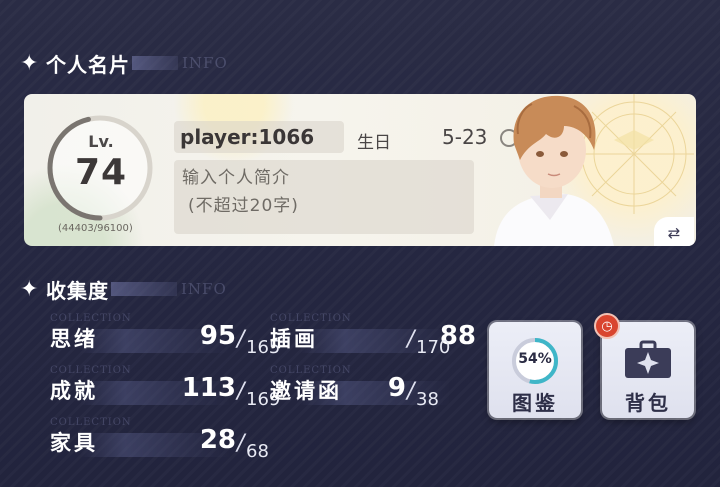  Describe the element at coordinates (74, 339) in the screenshot. I see `stat-label: 思绪` at that location.